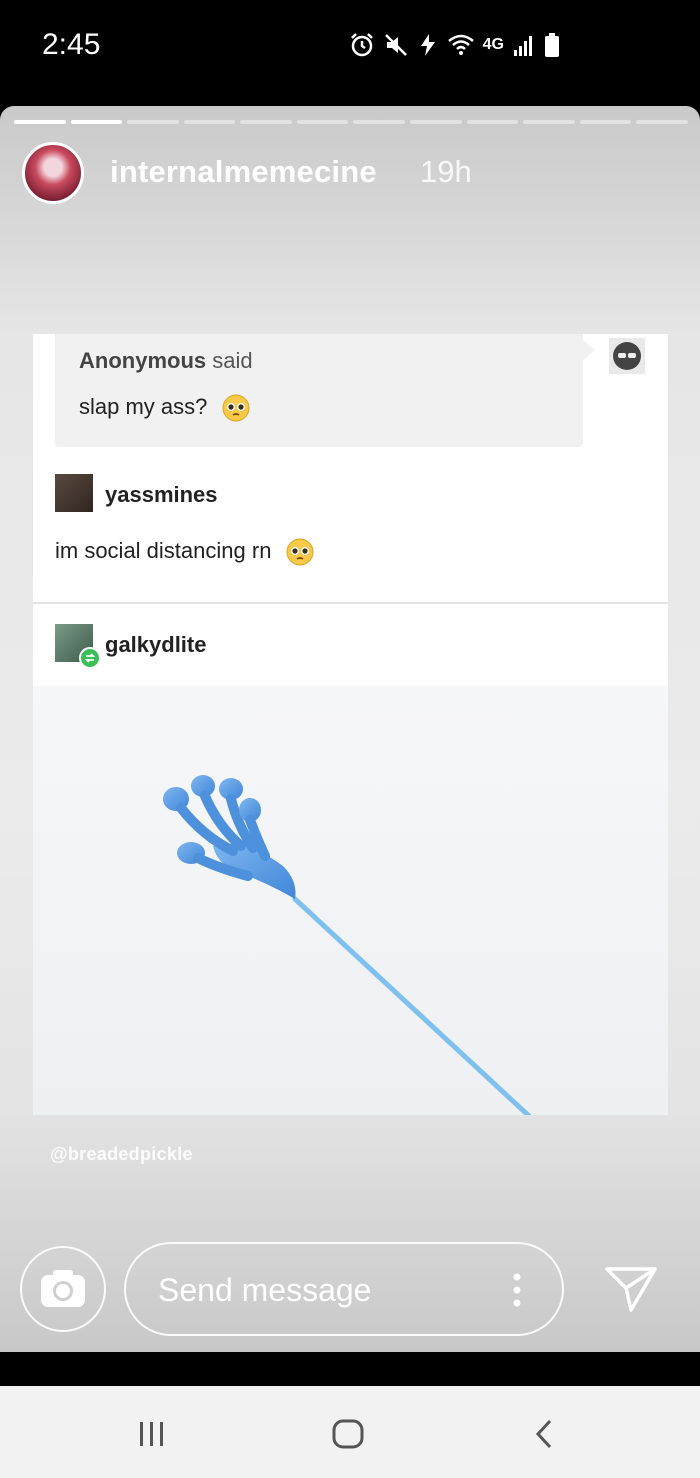  Describe the element at coordinates (90, 658) in the screenshot. I see `reblog-icon` at that location.